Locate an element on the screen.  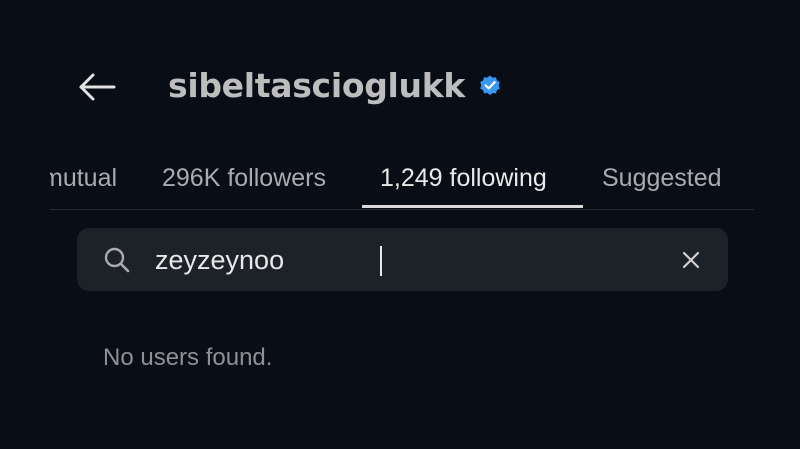
search-input is located at coordinates (405, 260).